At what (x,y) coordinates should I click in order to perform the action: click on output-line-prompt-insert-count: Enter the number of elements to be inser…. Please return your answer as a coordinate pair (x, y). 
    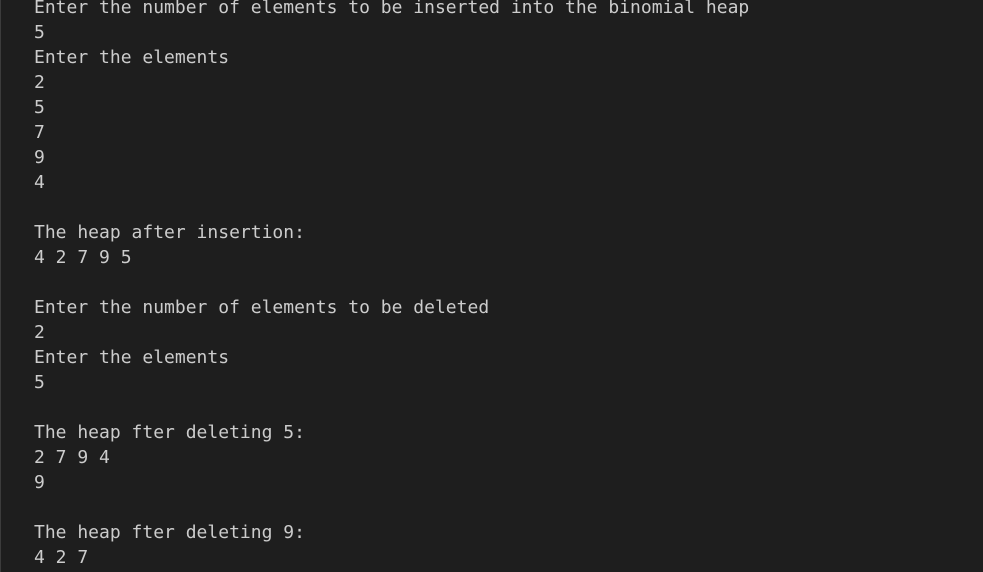
    Looking at the image, I should click on (392, 9).